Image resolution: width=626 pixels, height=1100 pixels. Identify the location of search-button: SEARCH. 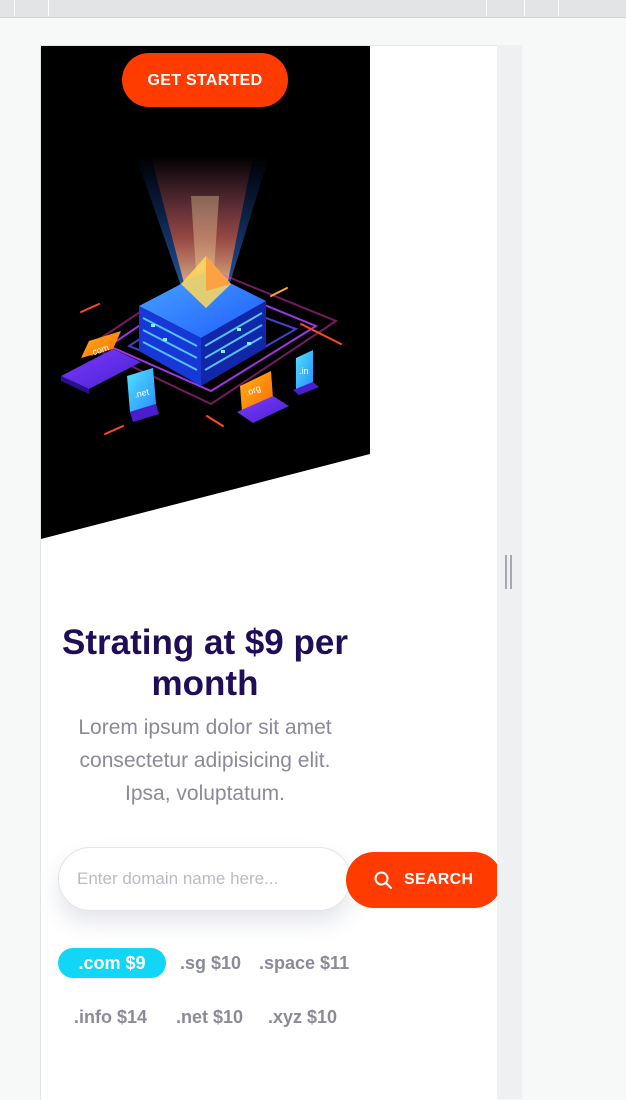
(421, 880).